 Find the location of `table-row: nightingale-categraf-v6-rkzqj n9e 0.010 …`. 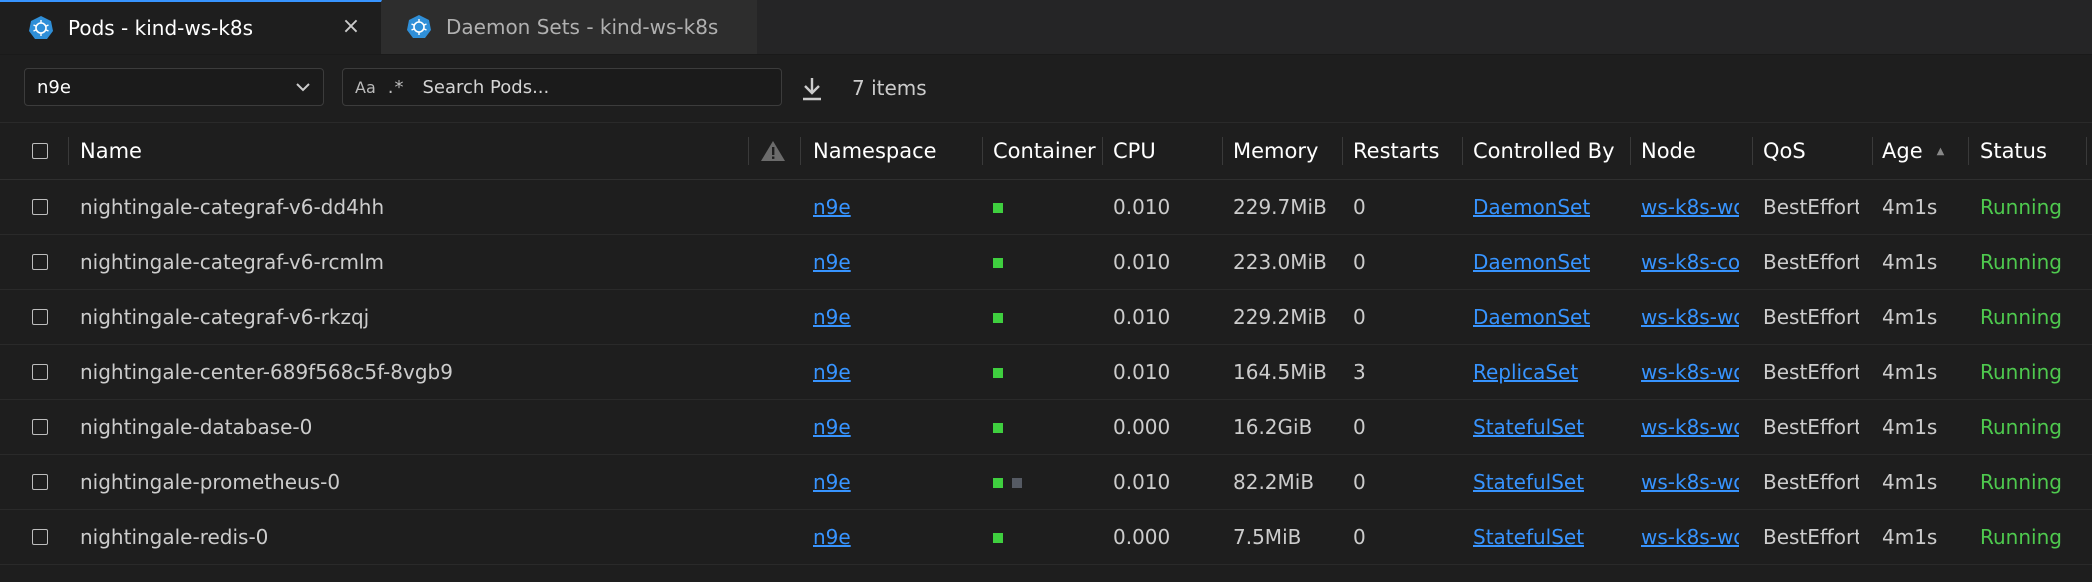

table-row: nightingale-categraf-v6-rkzqj n9e 0.010 … is located at coordinates (1046, 317).